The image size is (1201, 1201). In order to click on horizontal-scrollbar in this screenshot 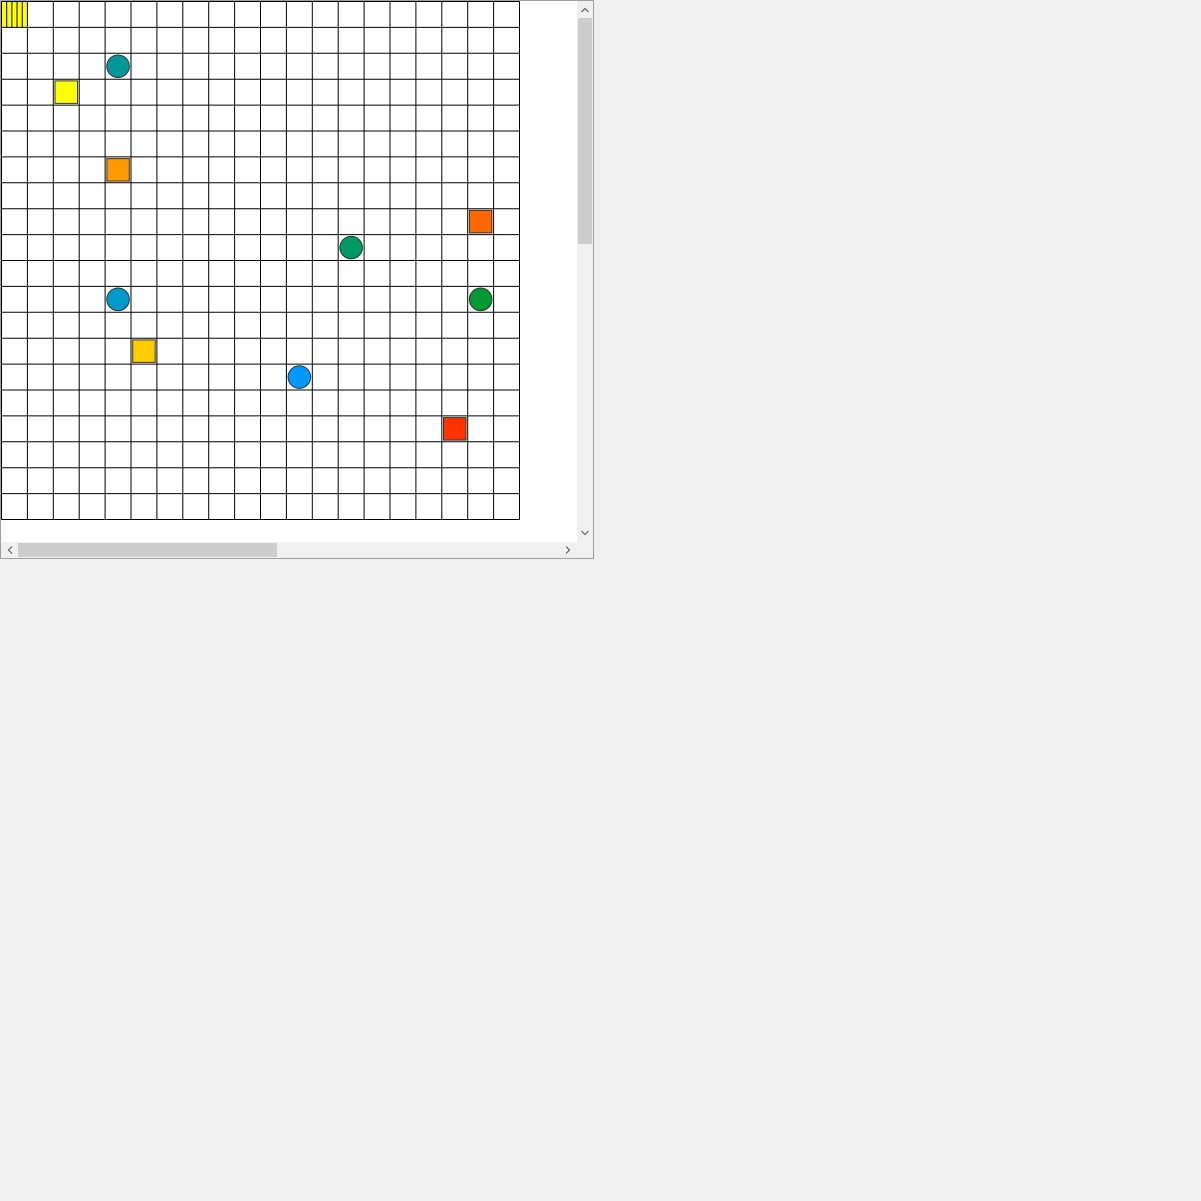, I will do `click(289, 550)`.